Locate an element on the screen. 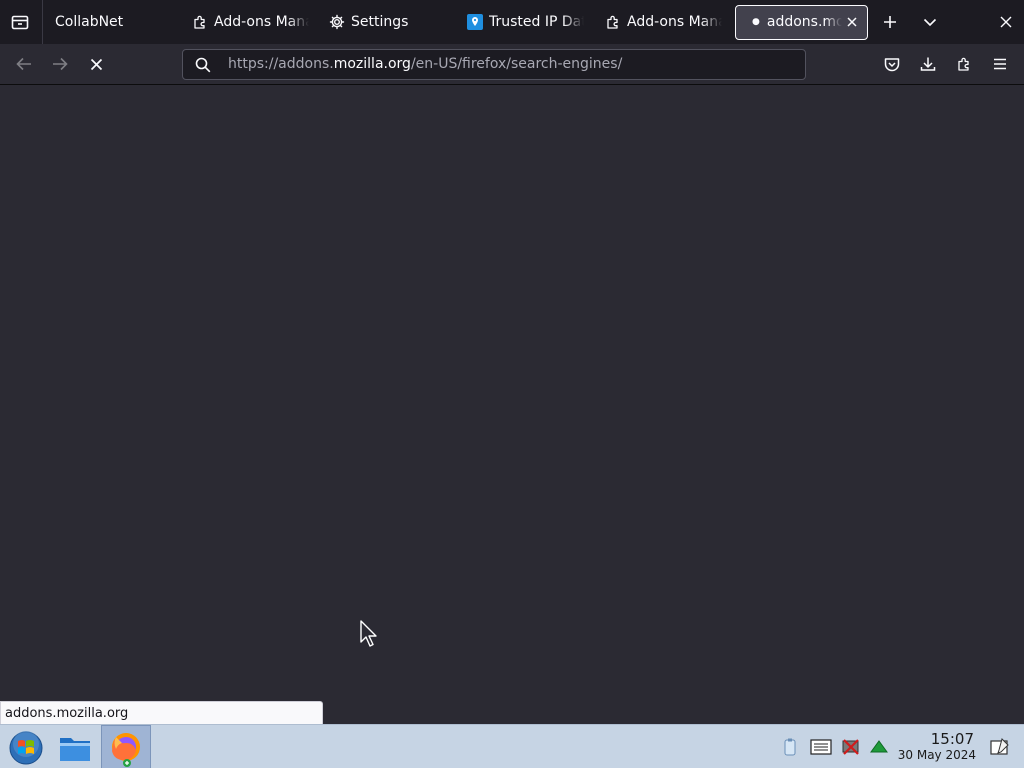 The height and width of the screenshot is (768, 1024). list-all-tabs-button is located at coordinates (930, 22).